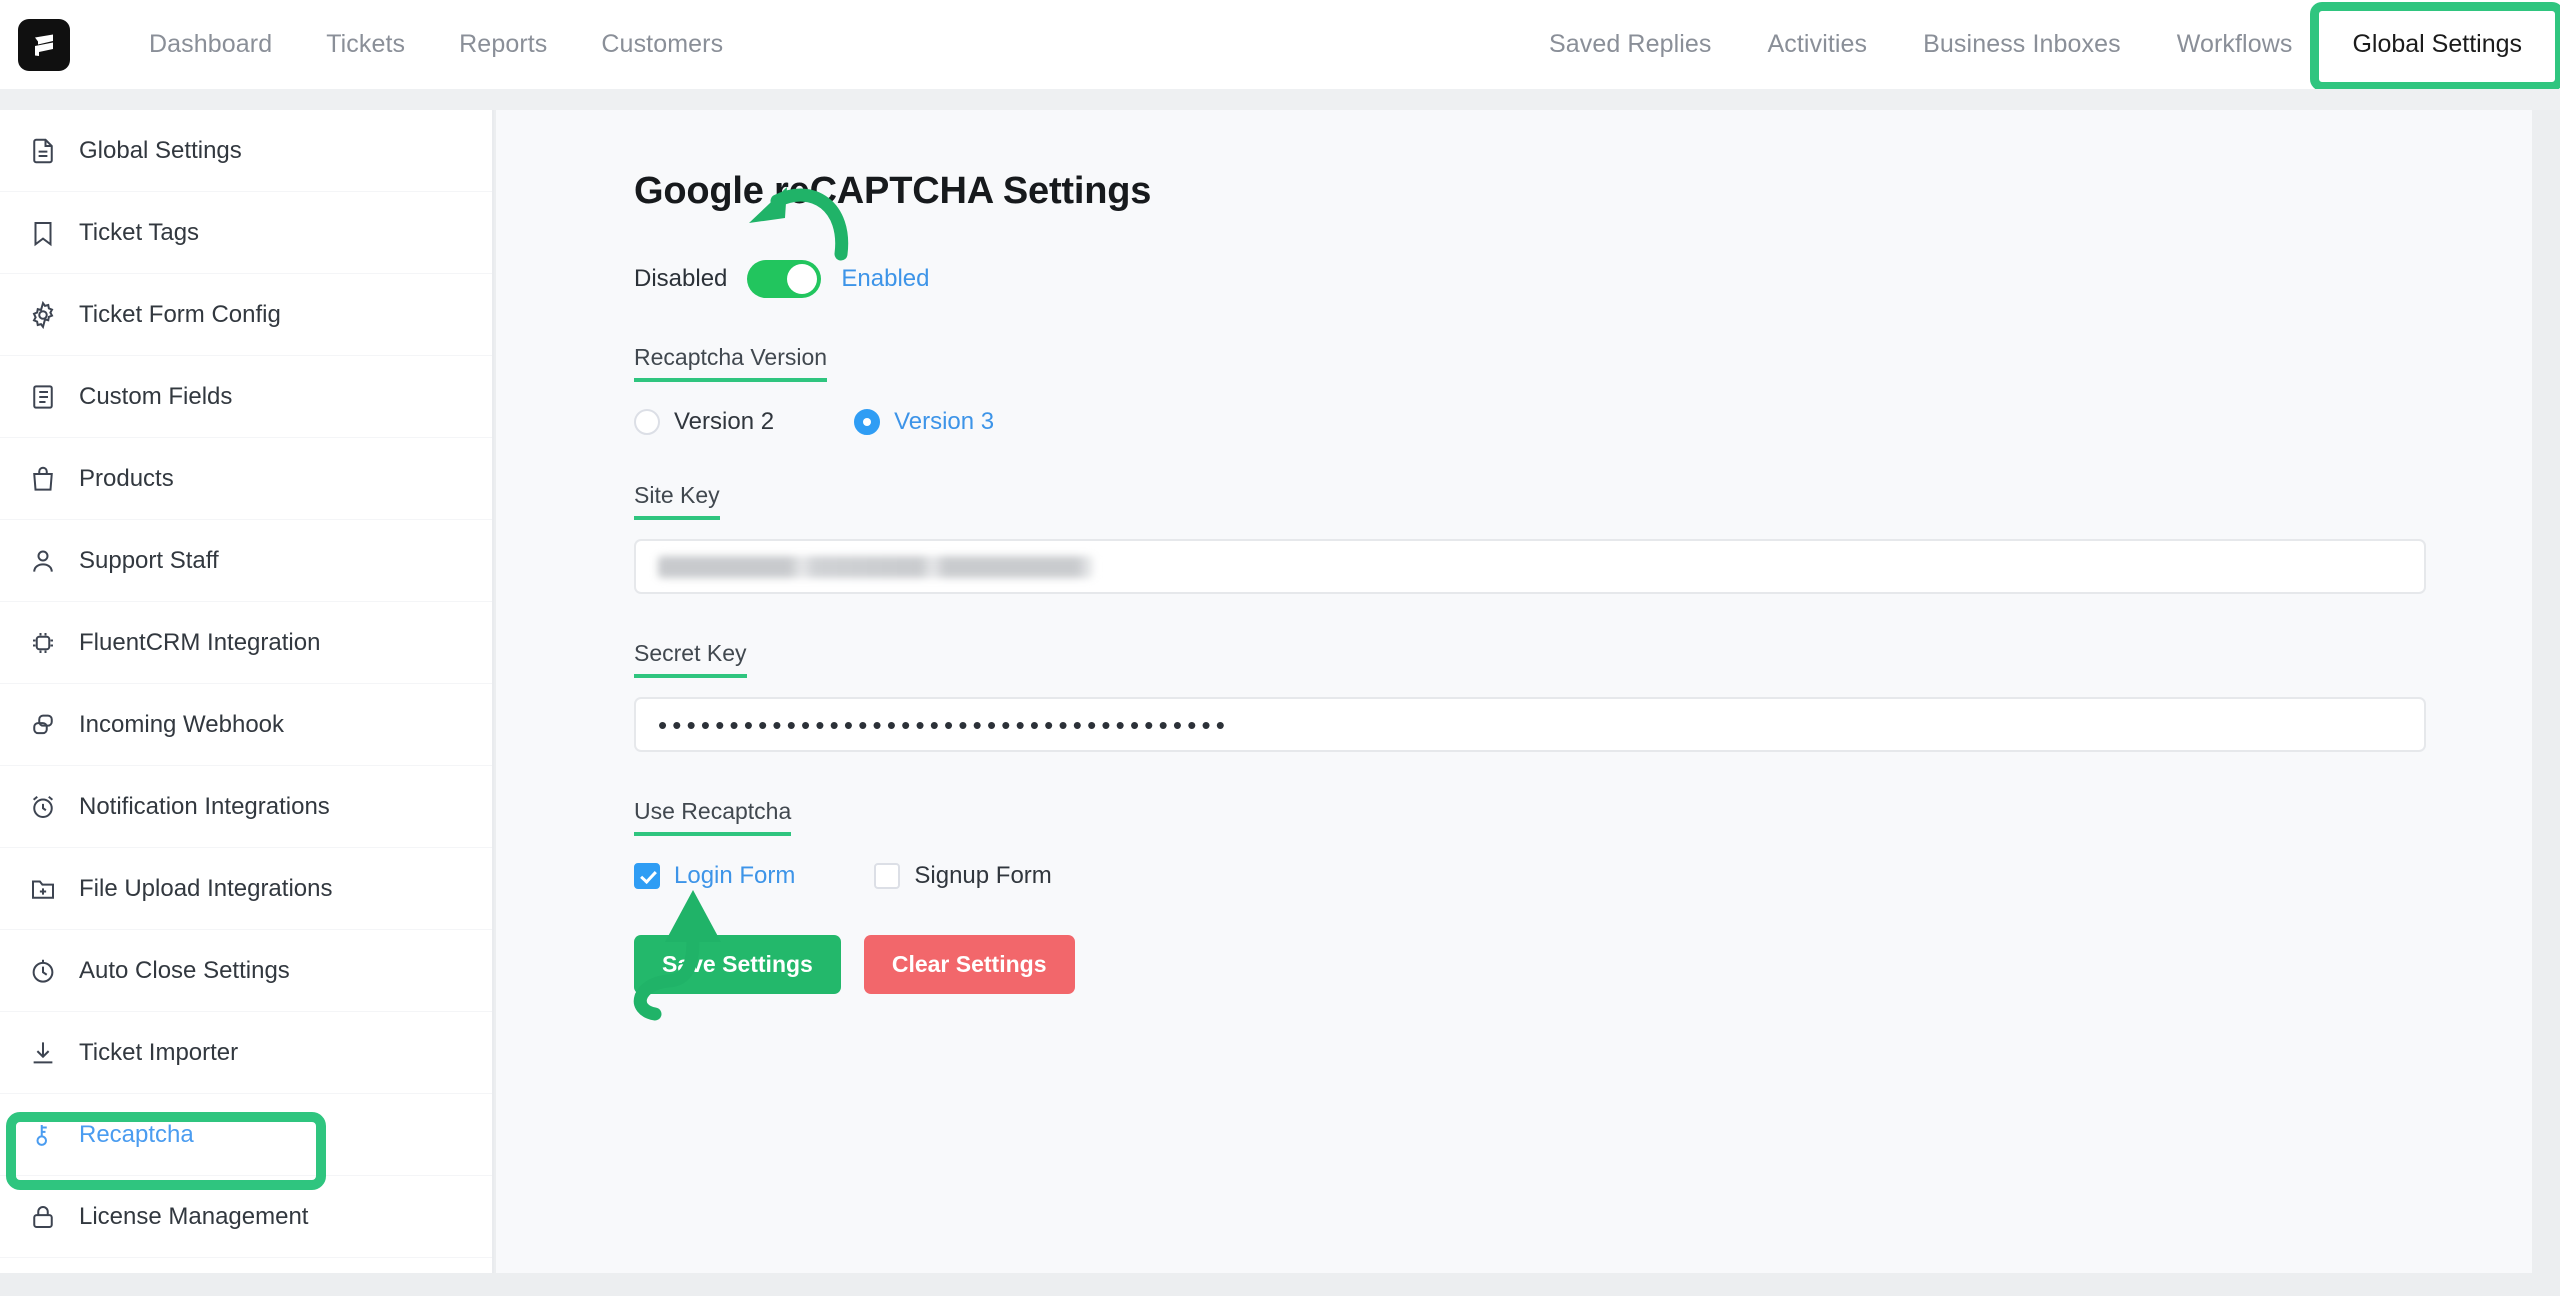 The width and height of the screenshot is (2560, 1296). I want to click on use-recaptcha-options: Login Form Signup Form, so click(1583, 876).